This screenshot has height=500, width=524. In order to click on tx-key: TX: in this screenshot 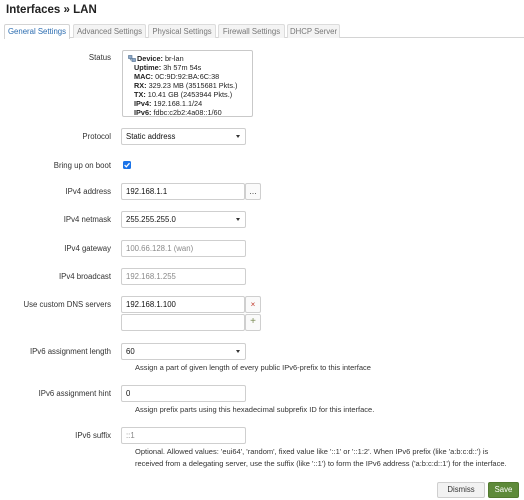, I will do `click(140, 94)`.